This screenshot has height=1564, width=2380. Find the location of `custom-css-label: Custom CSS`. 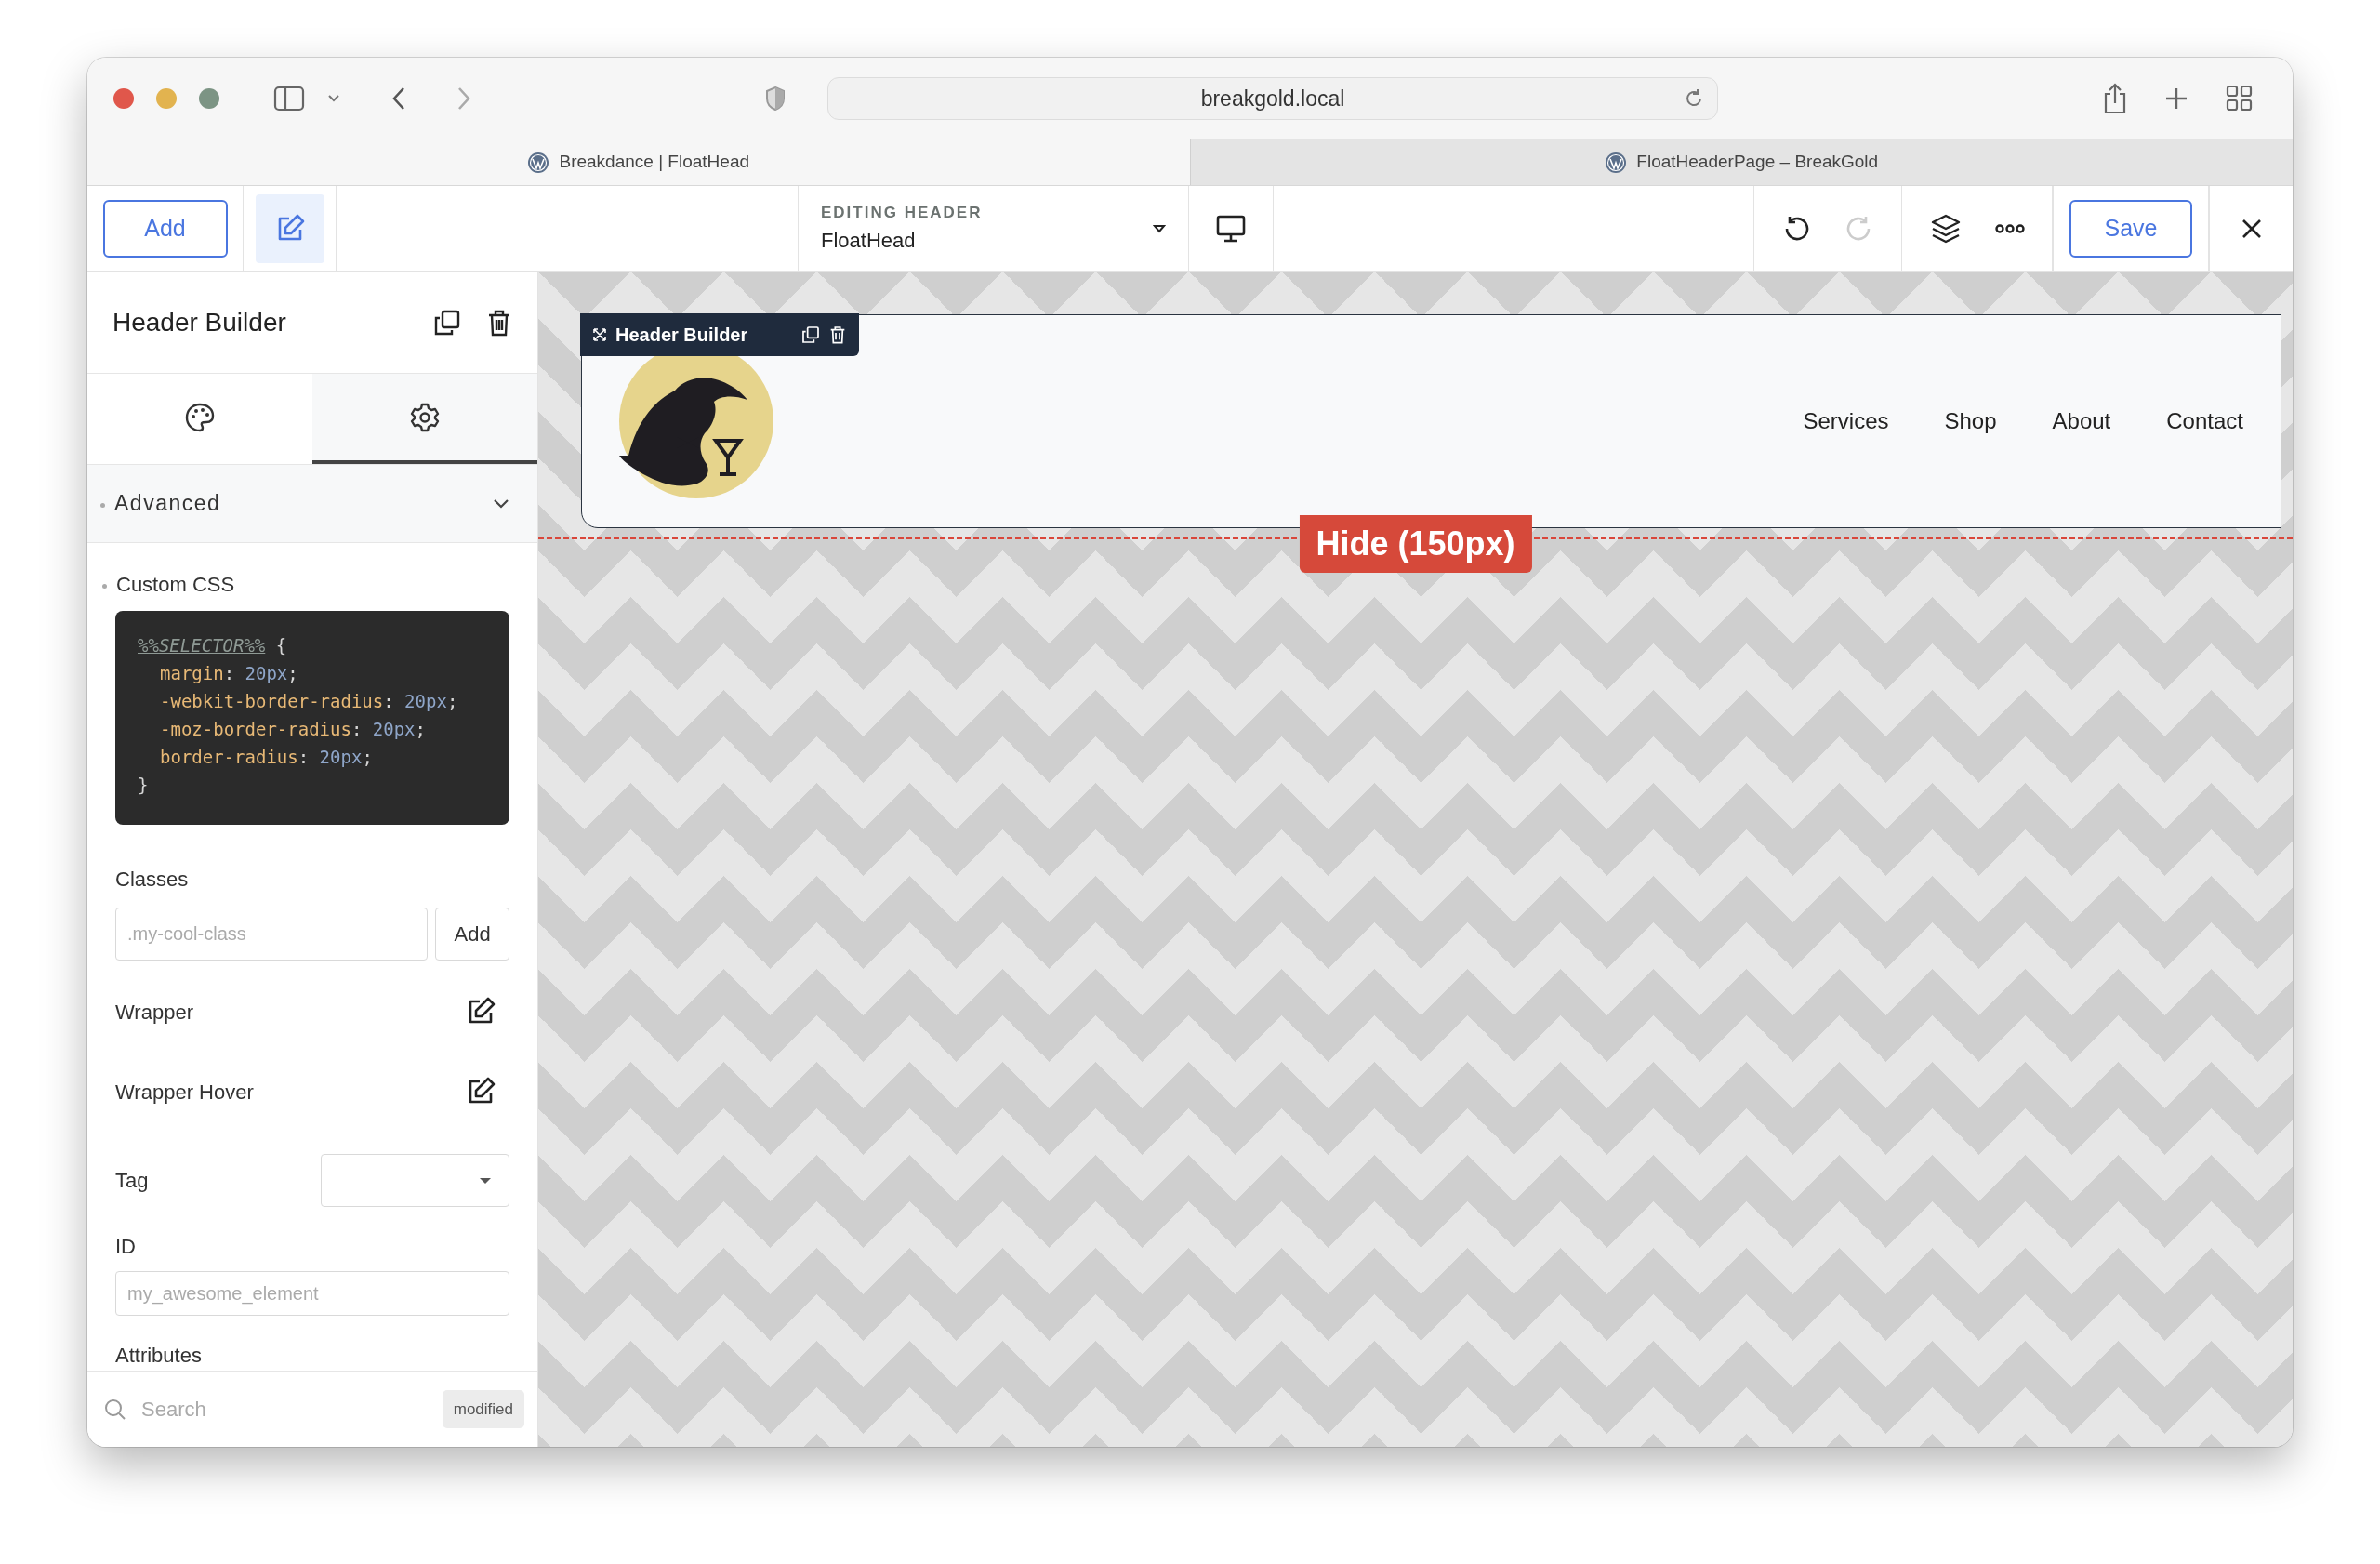

custom-css-label: Custom CSS is located at coordinates (175, 584).